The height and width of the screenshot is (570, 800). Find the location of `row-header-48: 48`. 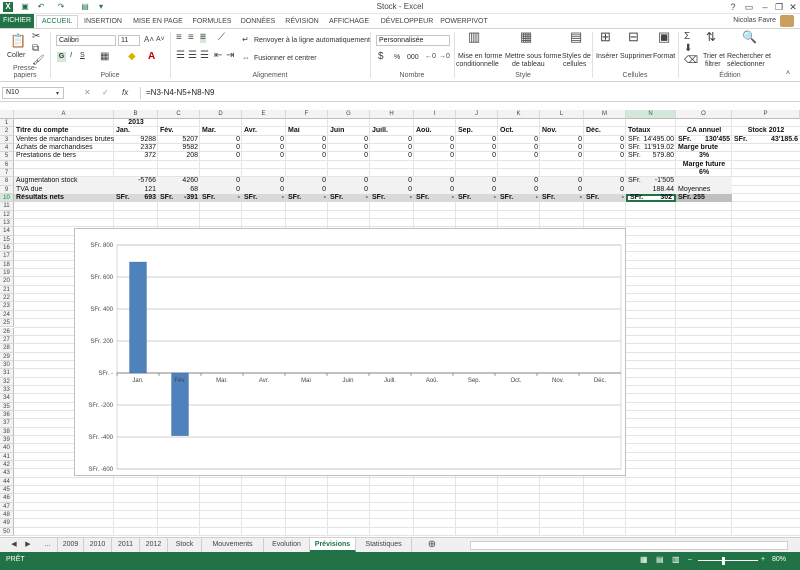

row-header-48: 48 is located at coordinates (7, 515).